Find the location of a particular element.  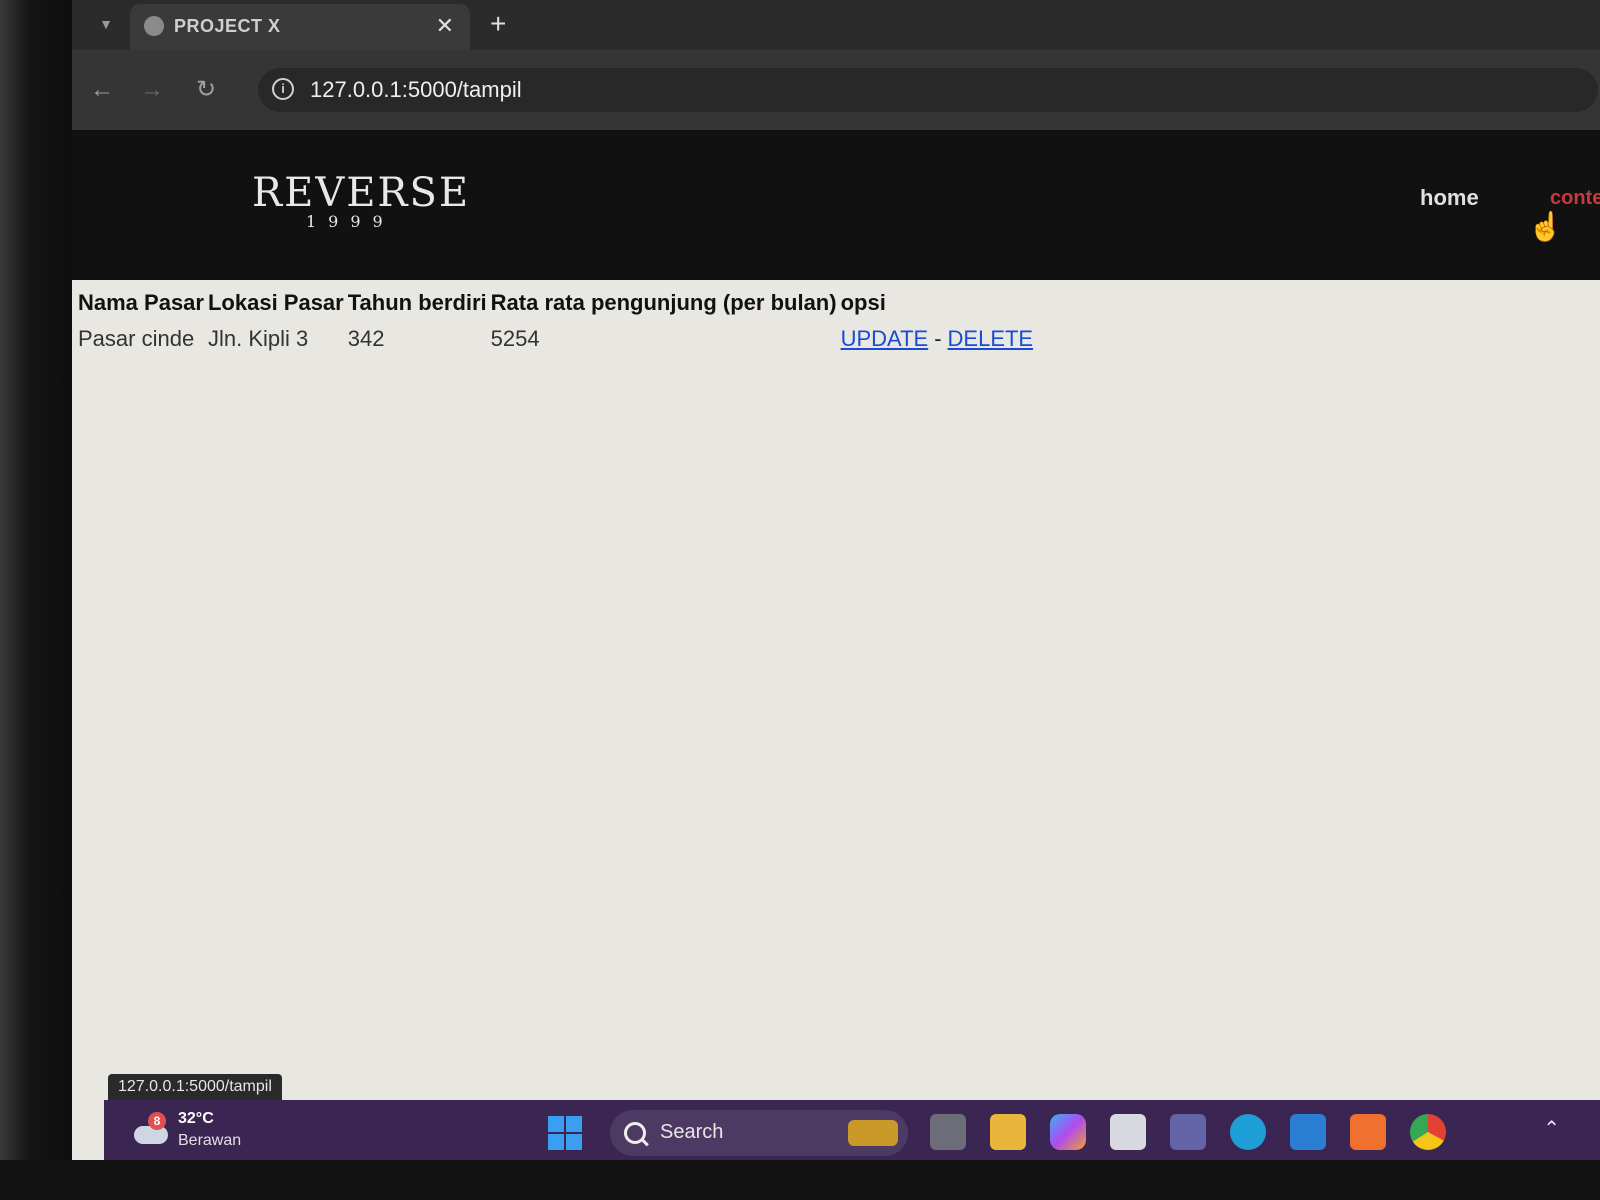

link-status-bubble: 127.0.0.1:5000/tampil is located at coordinates (195, 1087).